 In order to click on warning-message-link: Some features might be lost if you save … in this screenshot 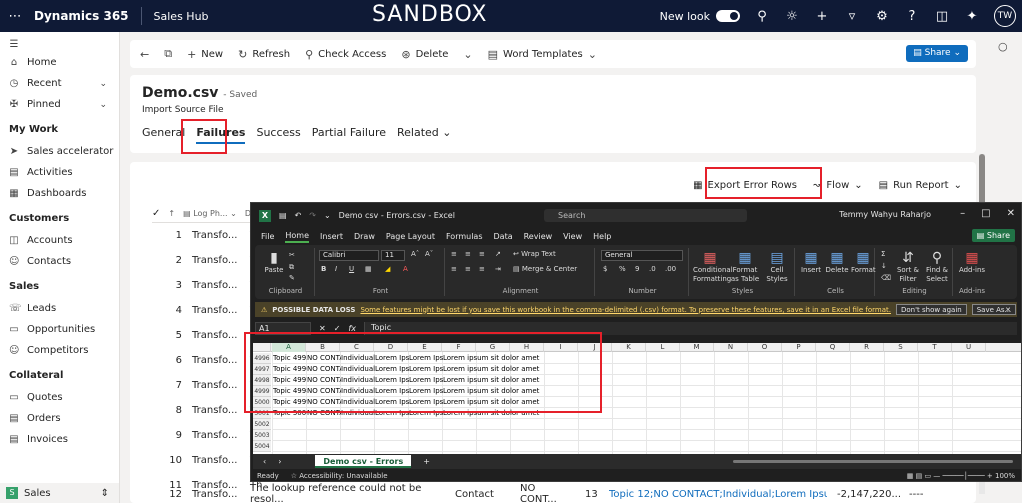, I will do `click(625, 310)`.